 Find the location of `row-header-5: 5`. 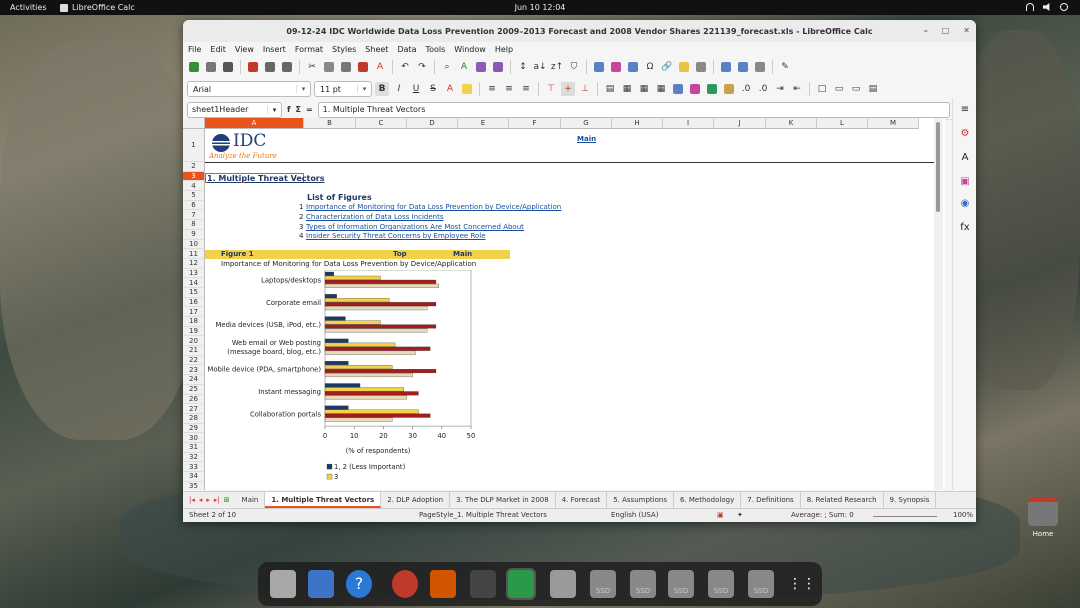

row-header-5: 5 is located at coordinates (194, 196).